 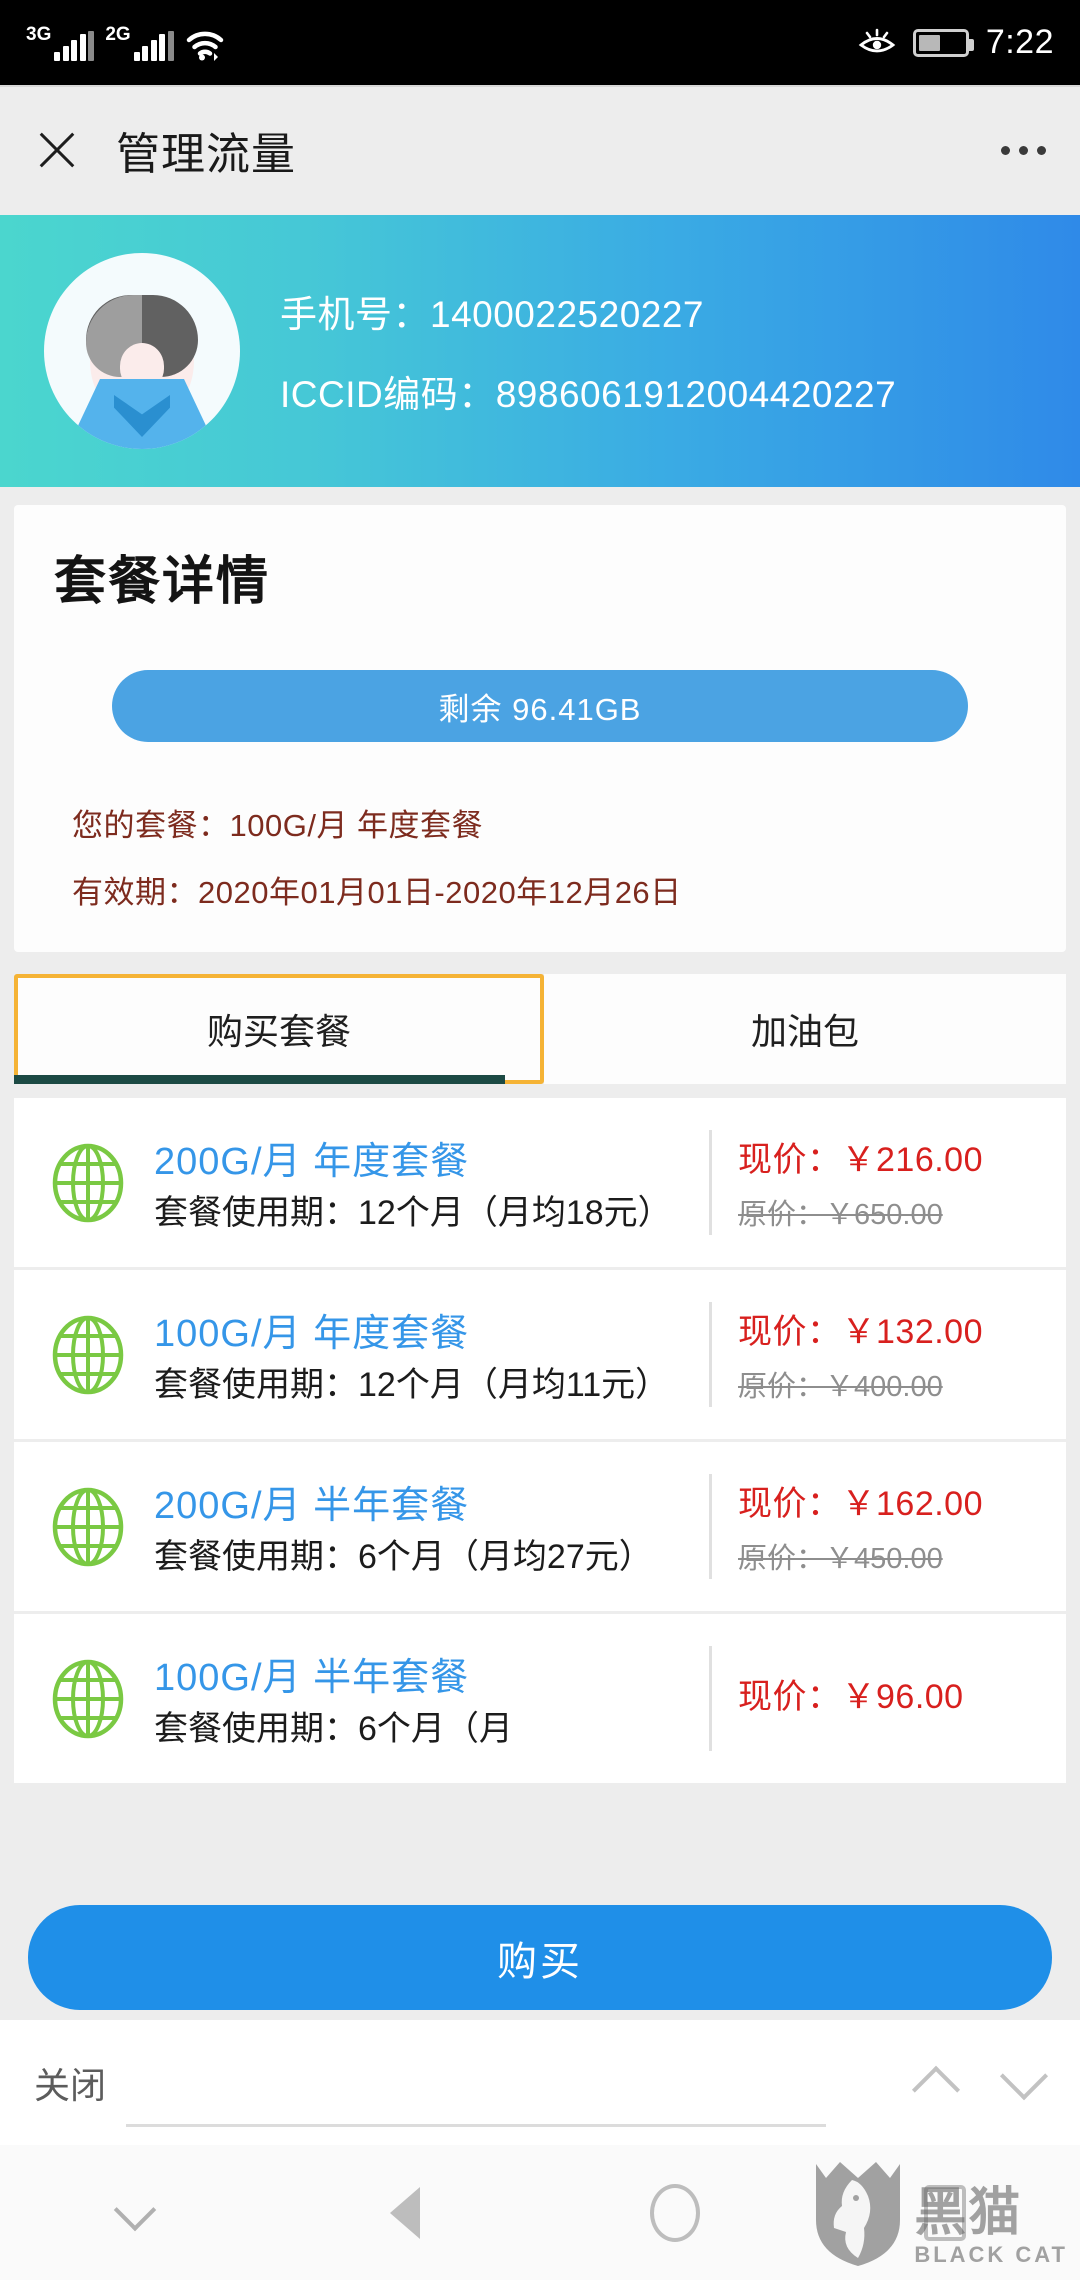 What do you see at coordinates (936, 2083) in the screenshot?
I see `chevron-up-icon` at bounding box center [936, 2083].